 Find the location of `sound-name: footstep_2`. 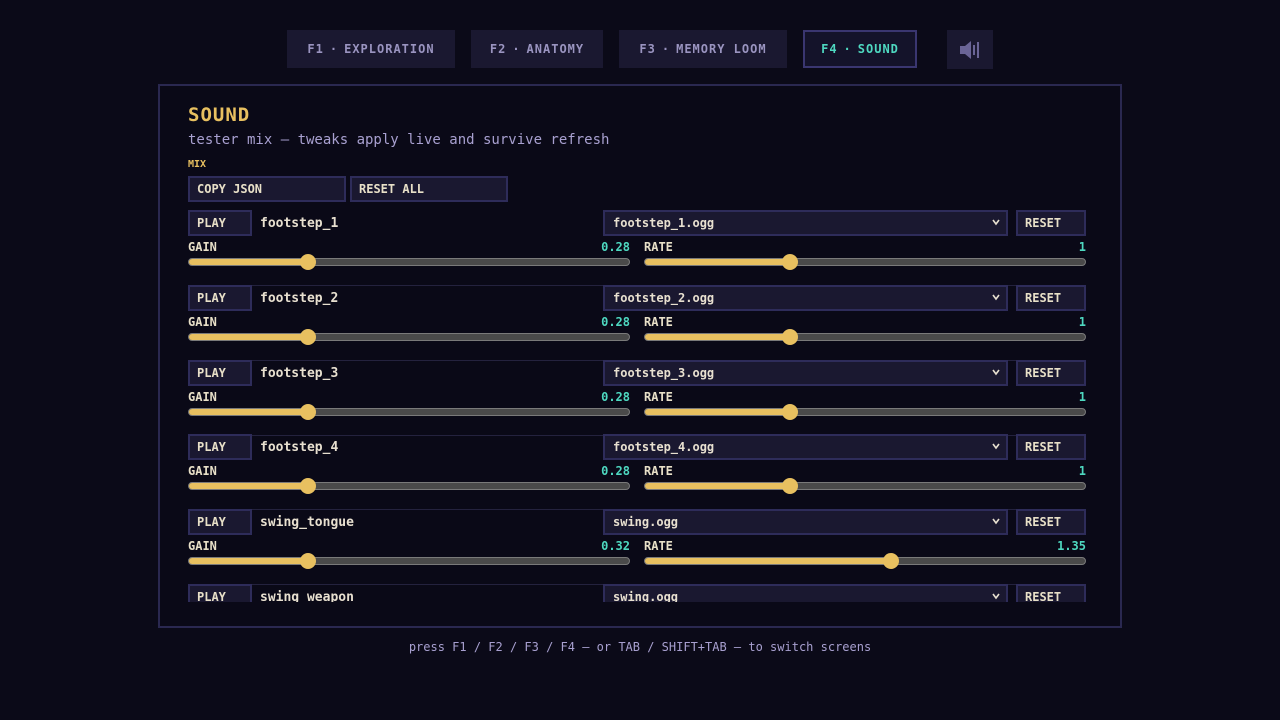

sound-name: footstep_2 is located at coordinates (299, 298).